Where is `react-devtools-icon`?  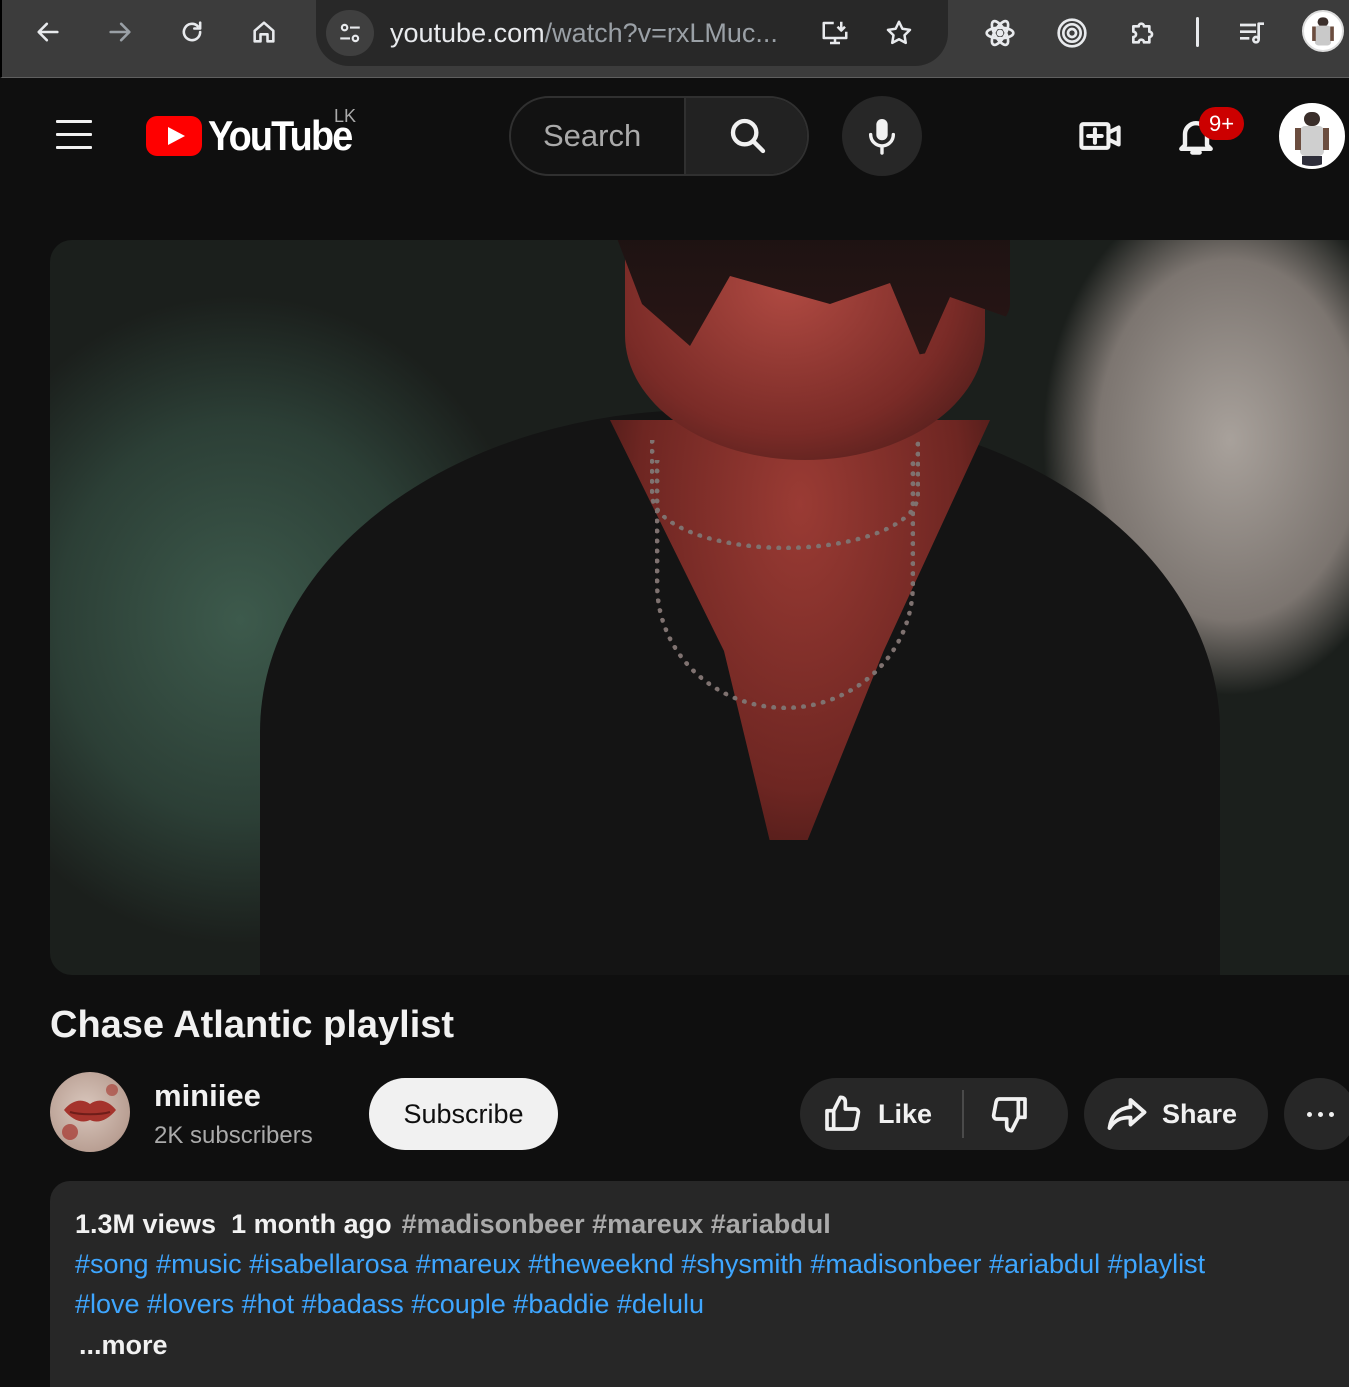 react-devtools-icon is located at coordinates (1000, 33).